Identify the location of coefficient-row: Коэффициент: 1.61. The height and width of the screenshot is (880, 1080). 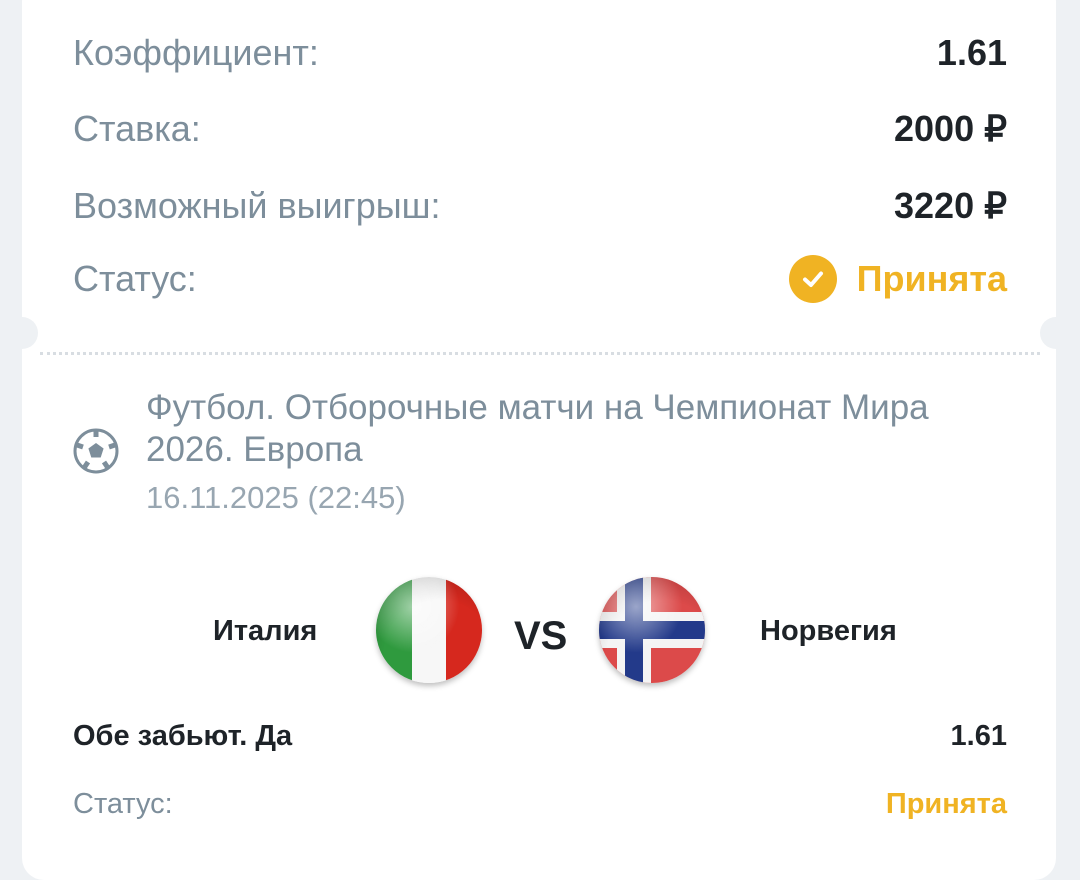
(540, 53).